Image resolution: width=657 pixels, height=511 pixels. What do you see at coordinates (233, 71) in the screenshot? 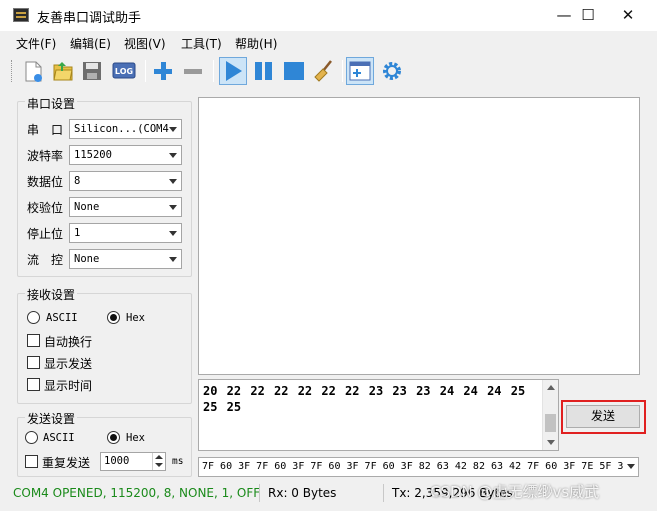
I see `play-icon` at bounding box center [233, 71].